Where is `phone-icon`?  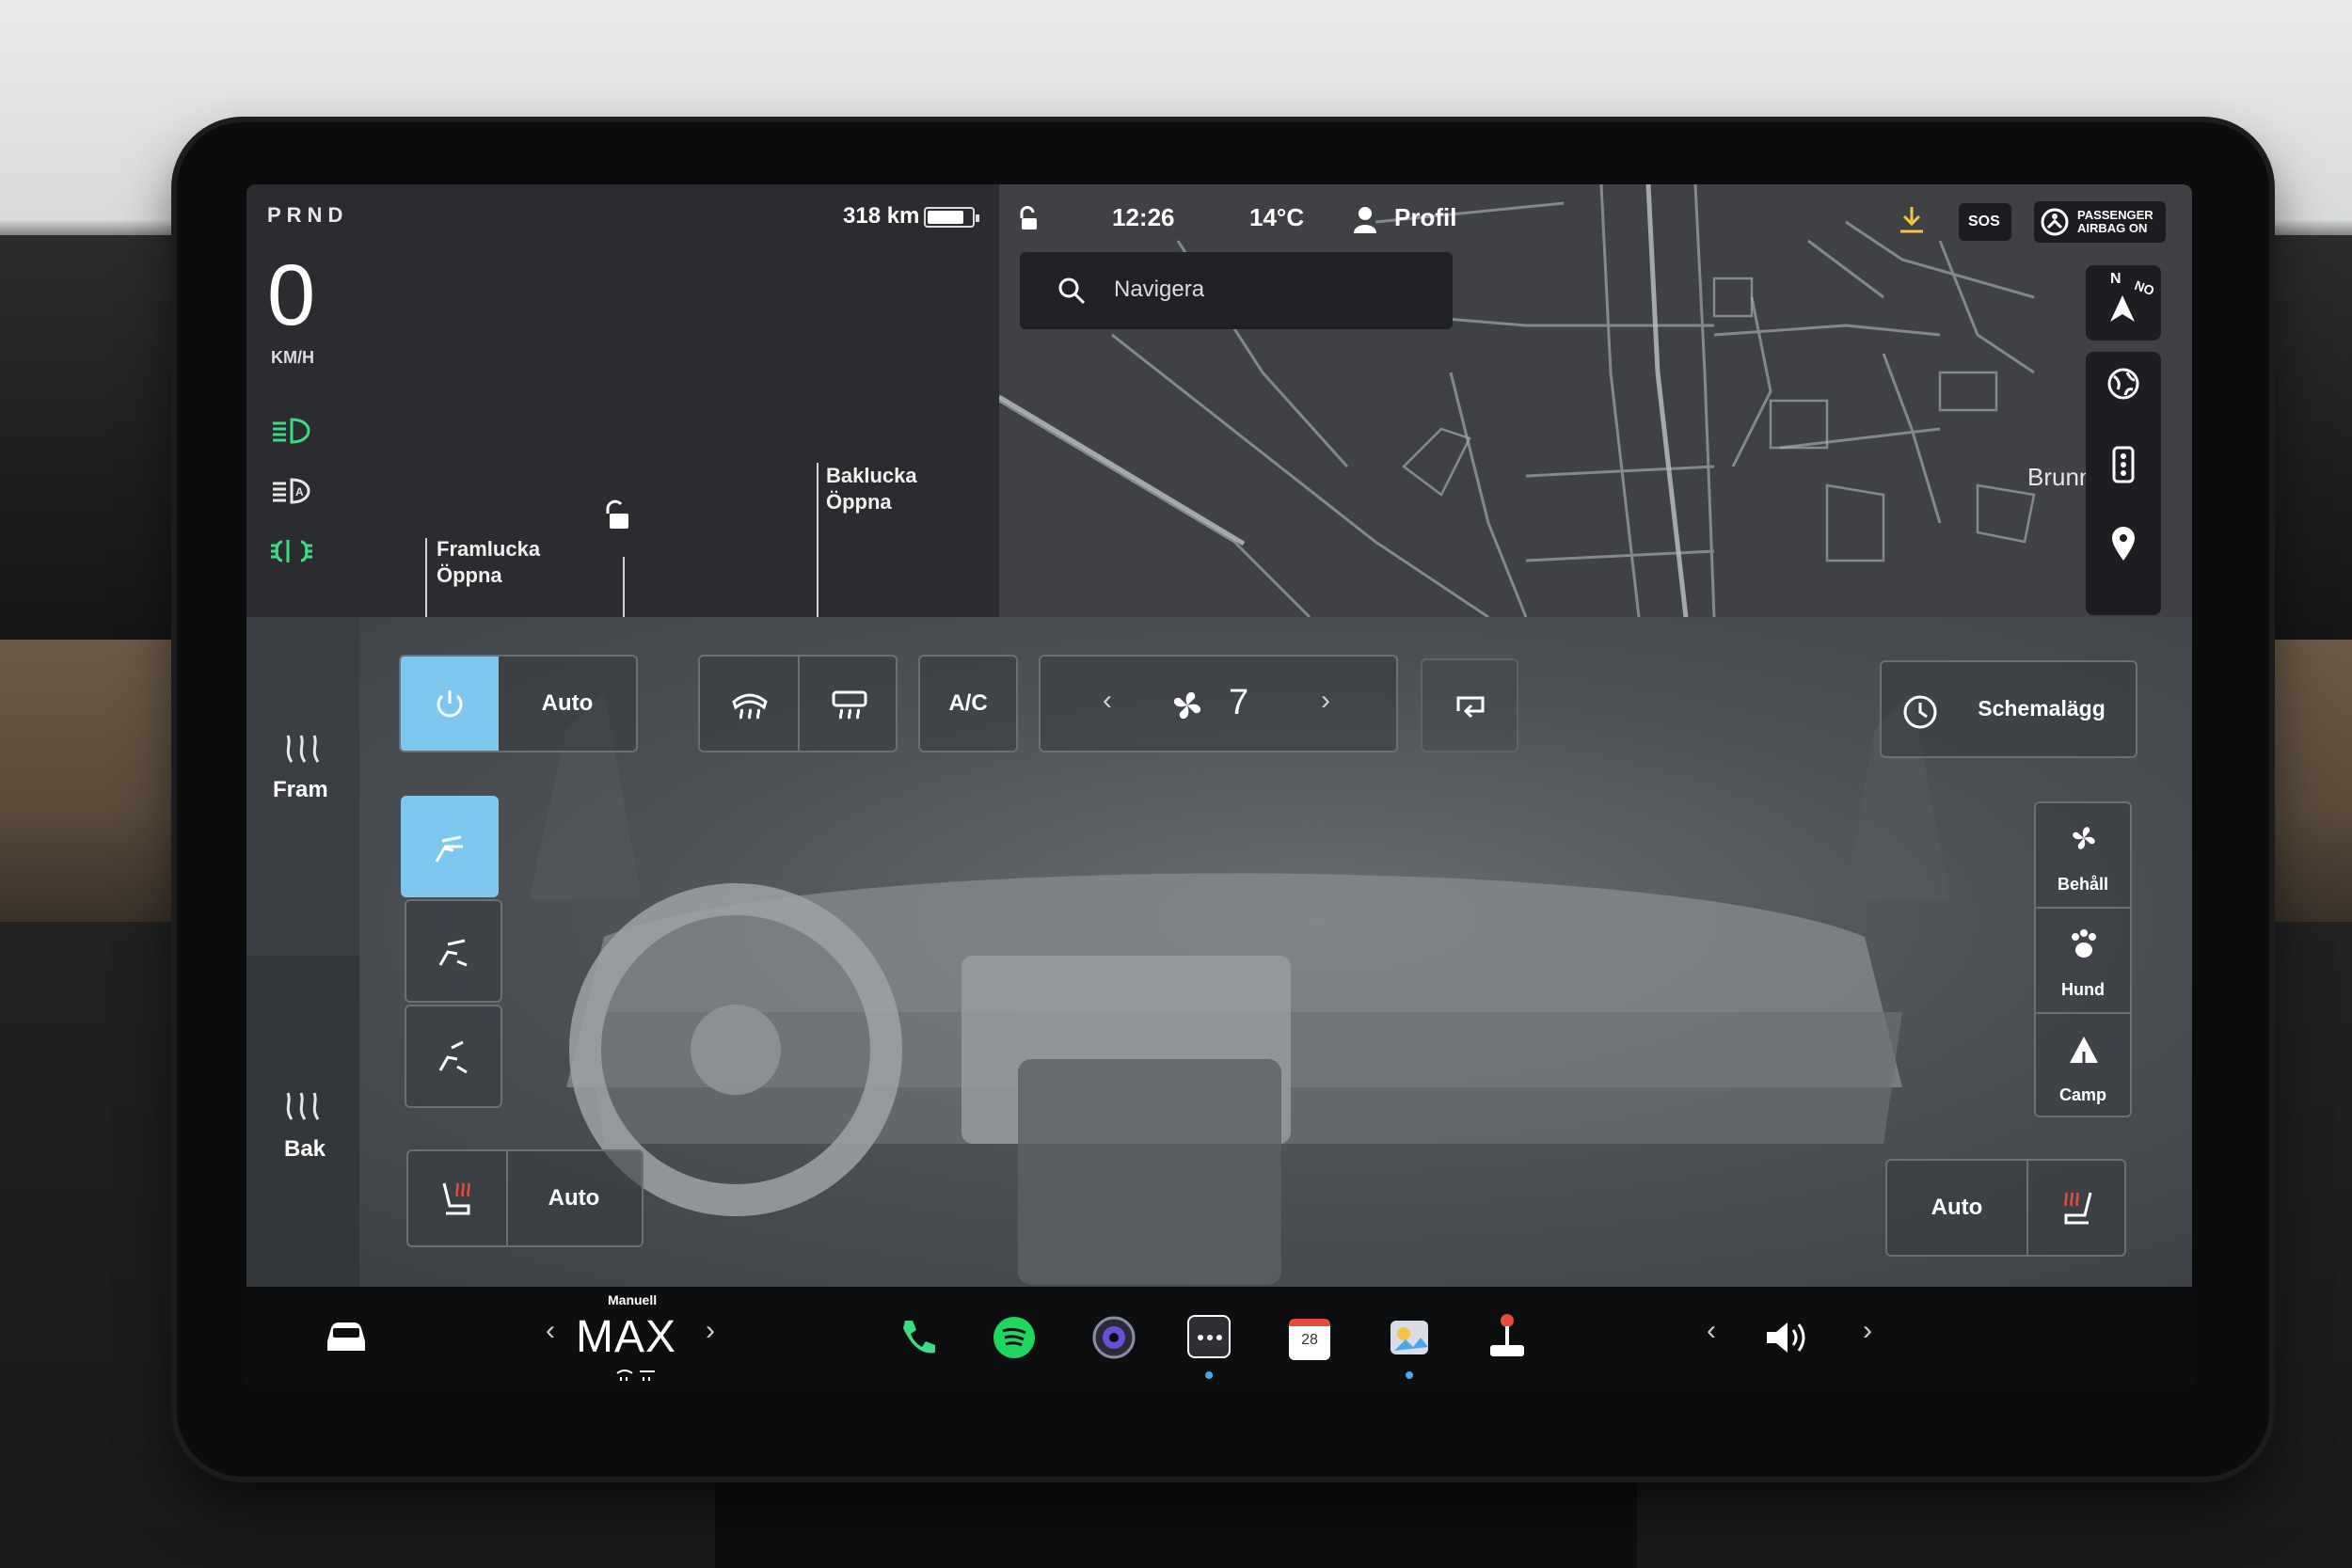
phone-icon is located at coordinates (918, 1337).